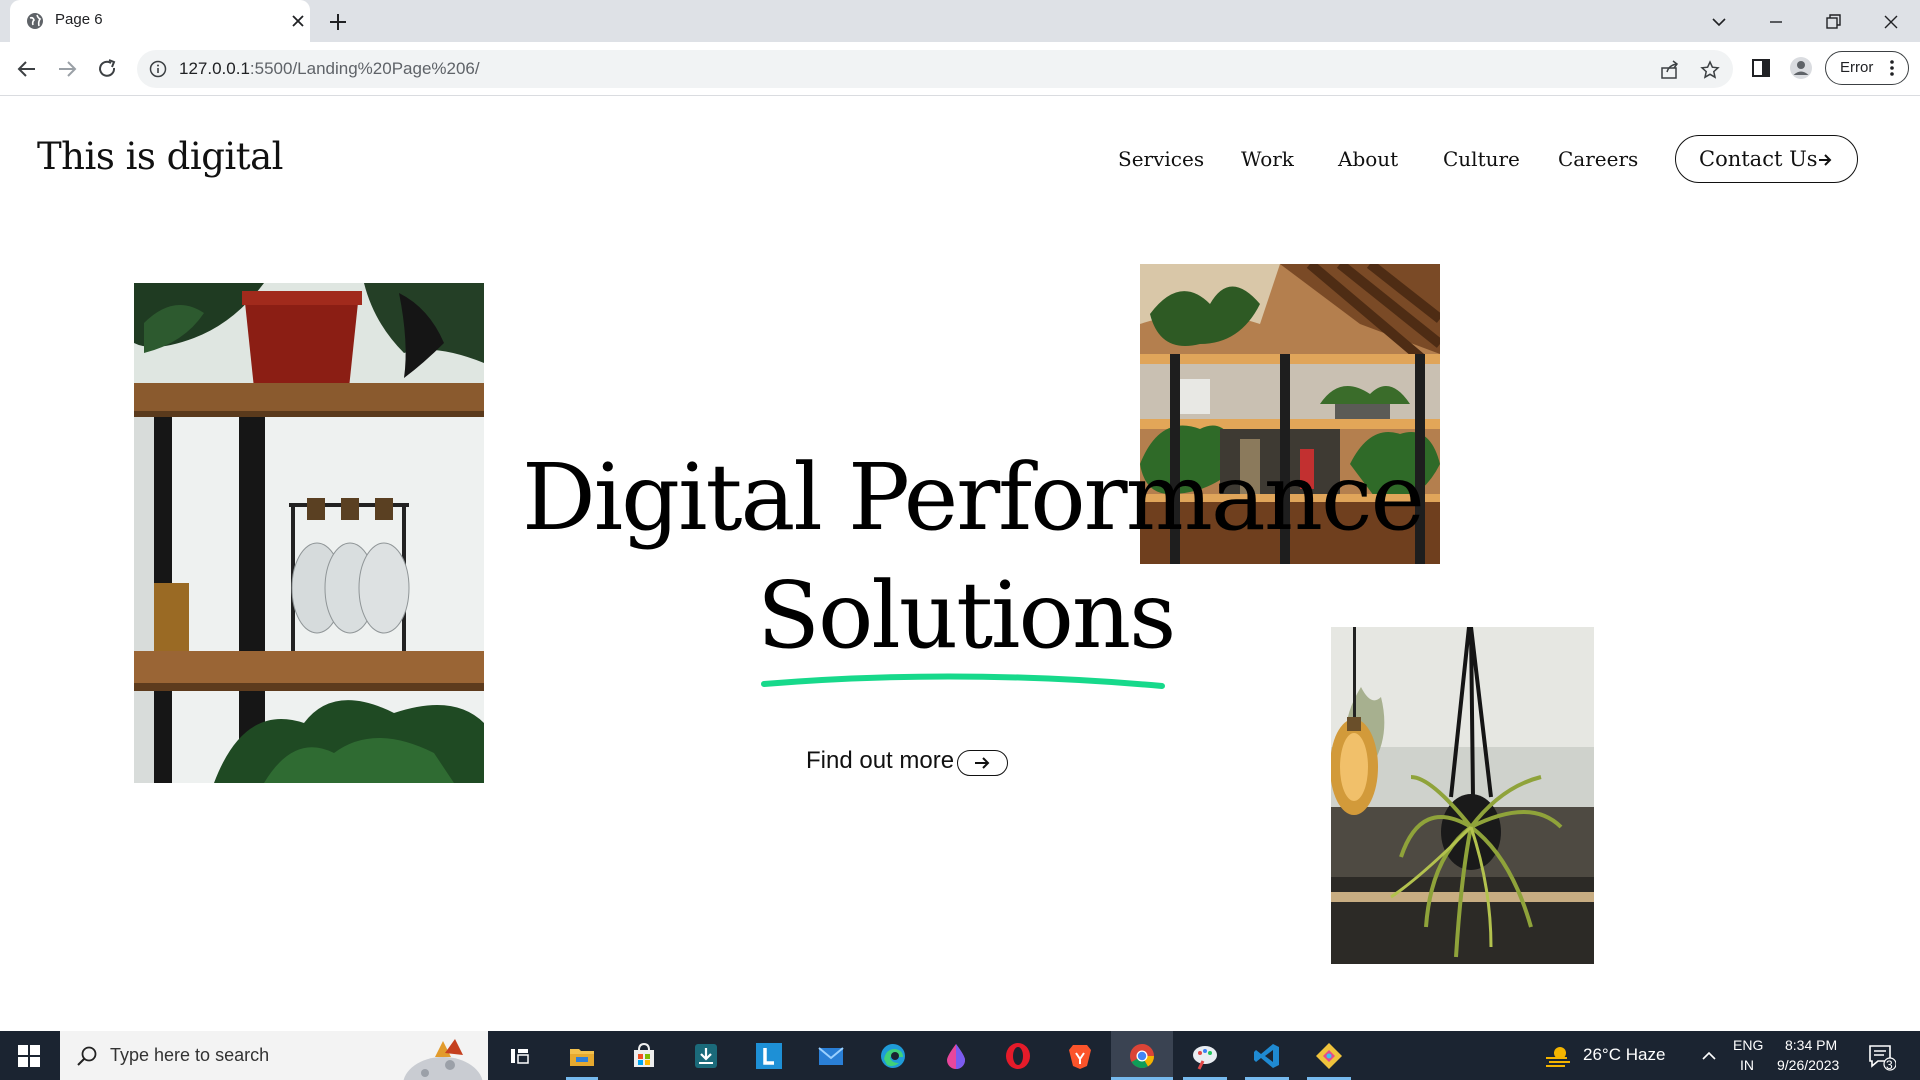 The image size is (1920, 1080). Describe the element at coordinates (1857, 67) in the screenshot. I see `profile-error-label: Error` at that location.